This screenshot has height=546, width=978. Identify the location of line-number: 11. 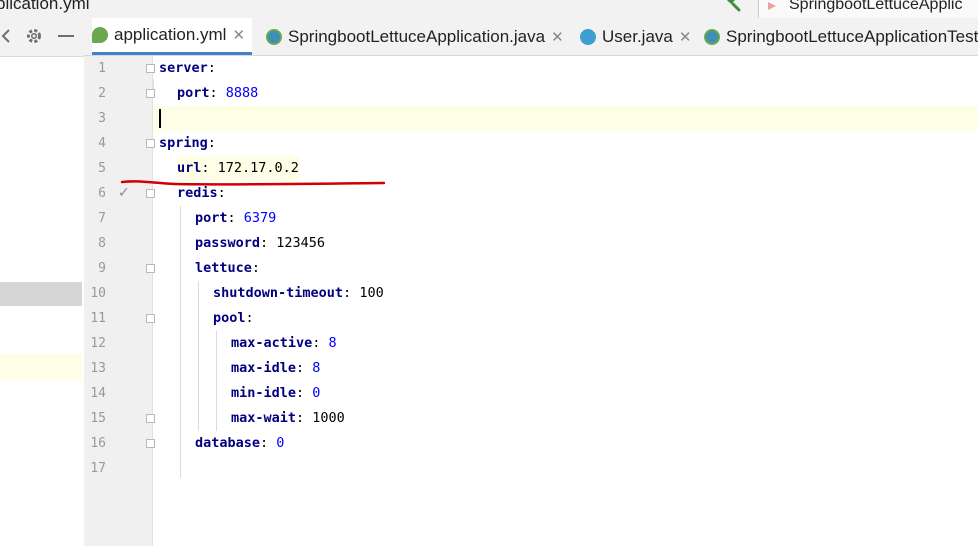
(98, 318).